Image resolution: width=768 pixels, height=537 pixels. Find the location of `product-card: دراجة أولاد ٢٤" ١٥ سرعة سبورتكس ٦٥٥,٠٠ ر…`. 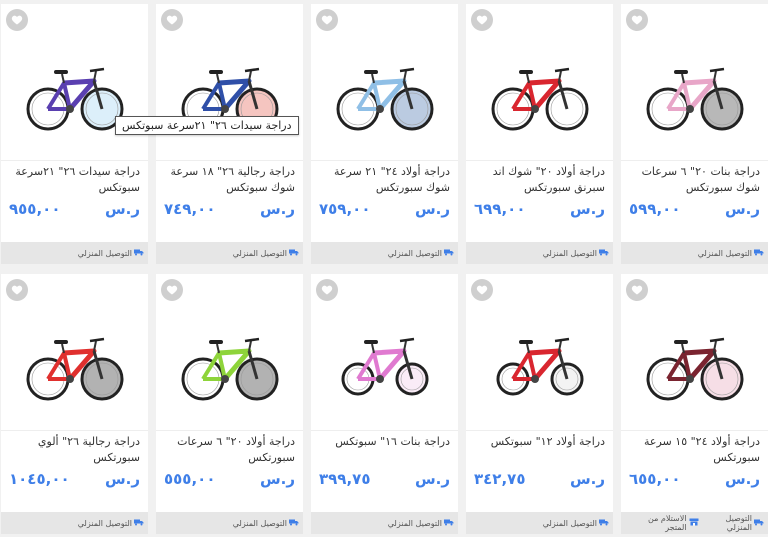

product-card: دراجة أولاد ٢٤" ١٥ سرعة سبورتكس ٦٥٥,٠٠ ر… is located at coordinates (694, 404).